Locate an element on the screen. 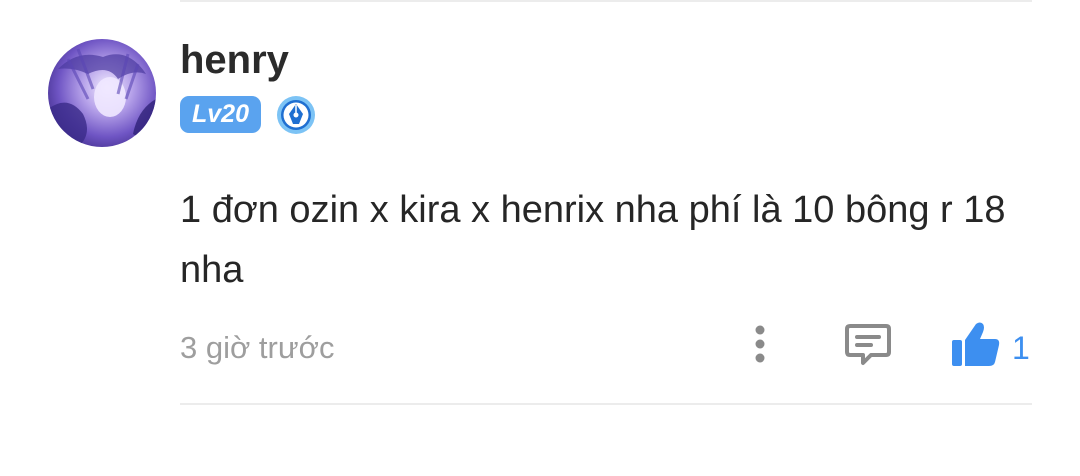 Image resolution: width=1080 pixels, height=476 pixels. avatar is located at coordinates (102, 93).